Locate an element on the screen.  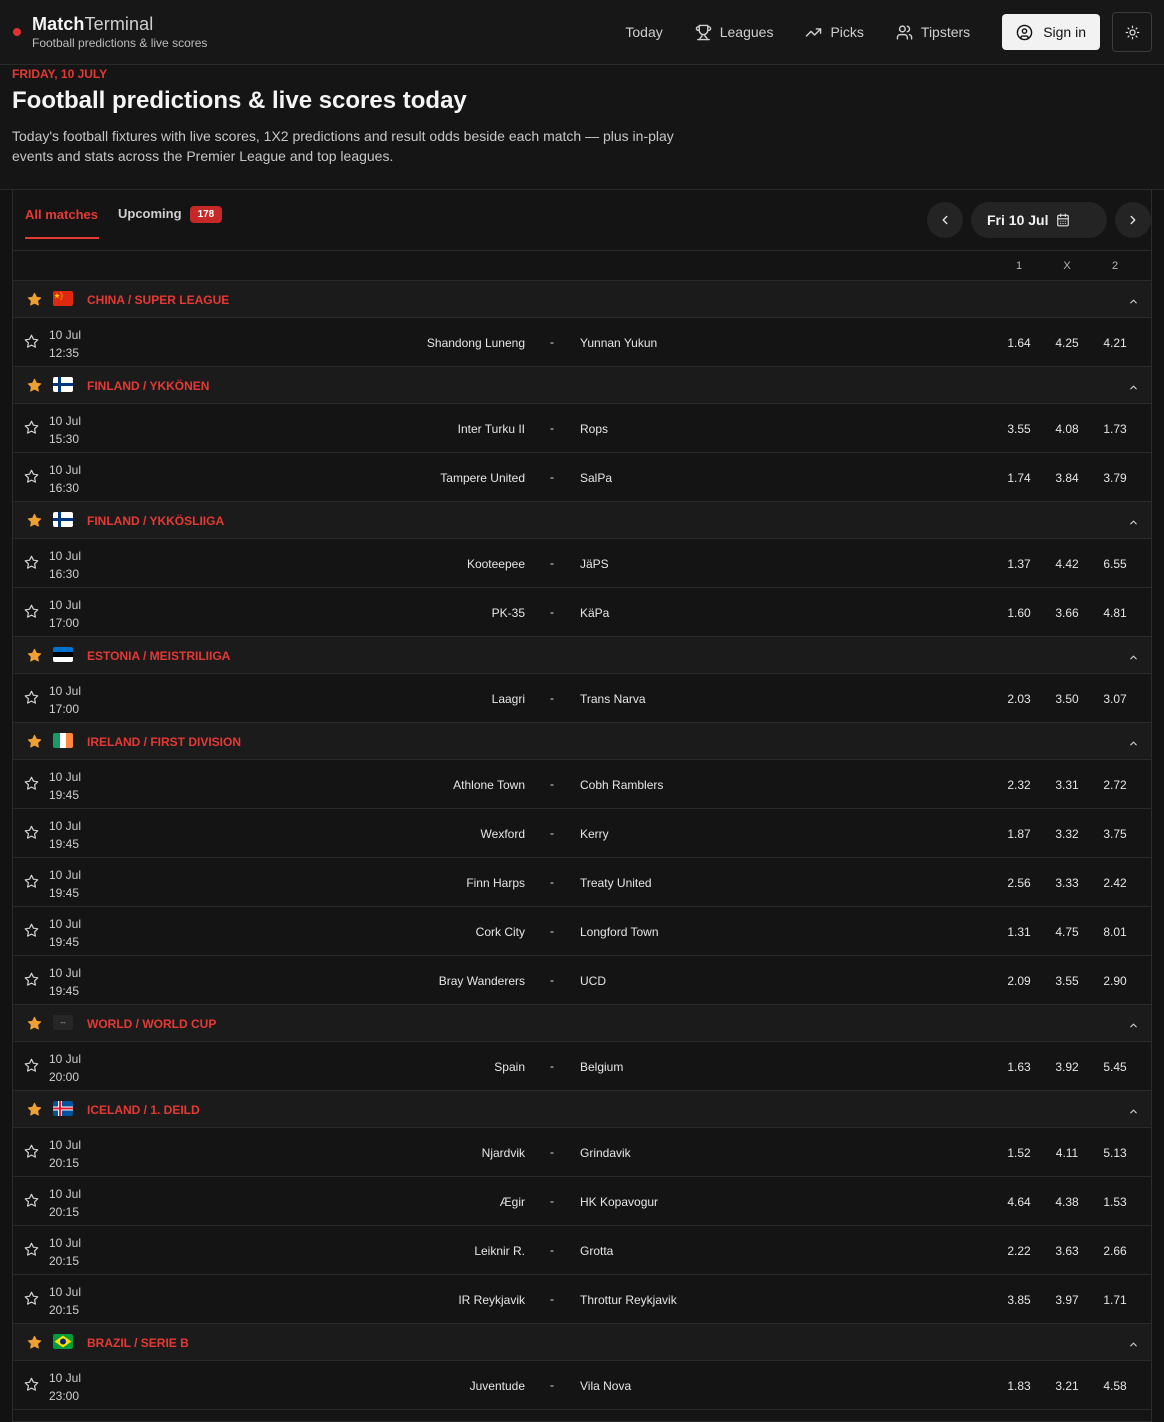
home-team: Finn Harps is located at coordinates (495, 883).